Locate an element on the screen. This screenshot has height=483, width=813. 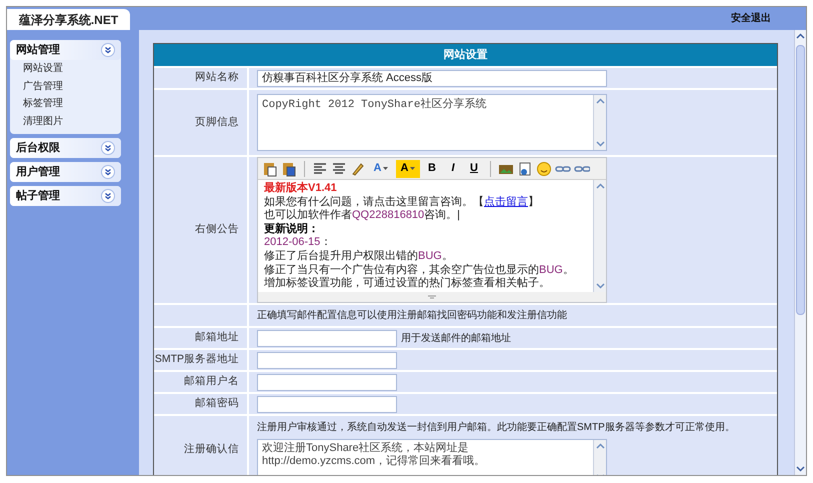
field-label: 邮箱密码 is located at coordinates (217, 404).